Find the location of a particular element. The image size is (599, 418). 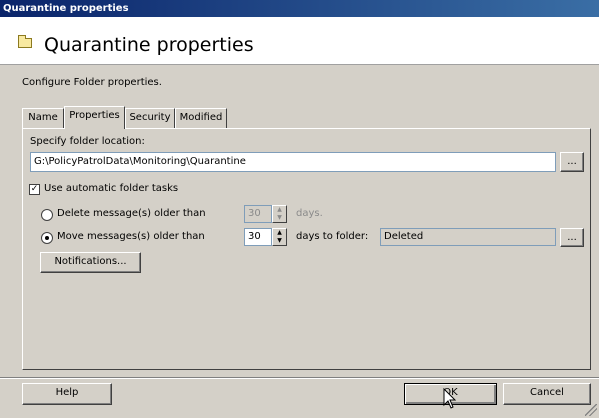

tab-security: Security is located at coordinates (150, 118).